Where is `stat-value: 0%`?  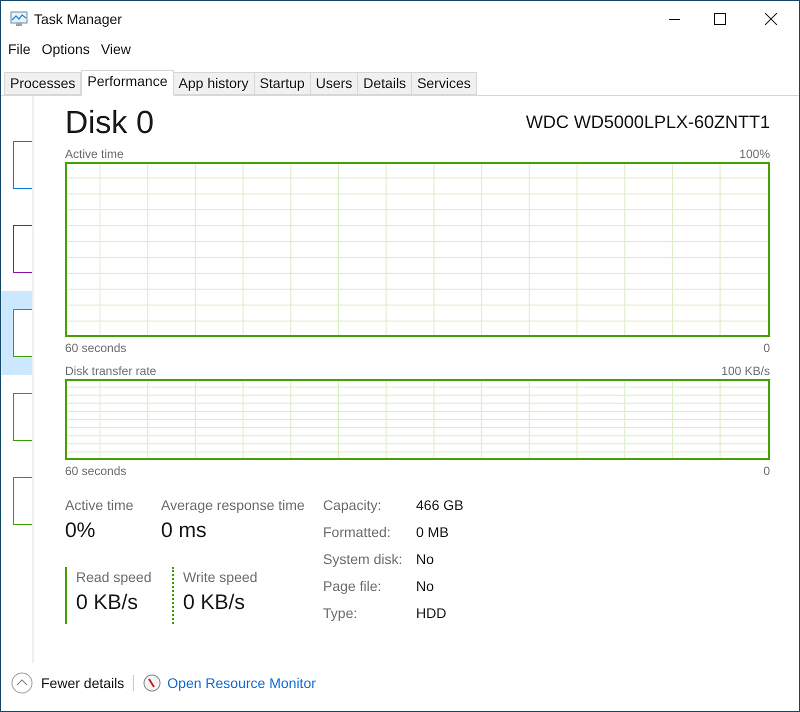
stat-value: 0% is located at coordinates (80, 531).